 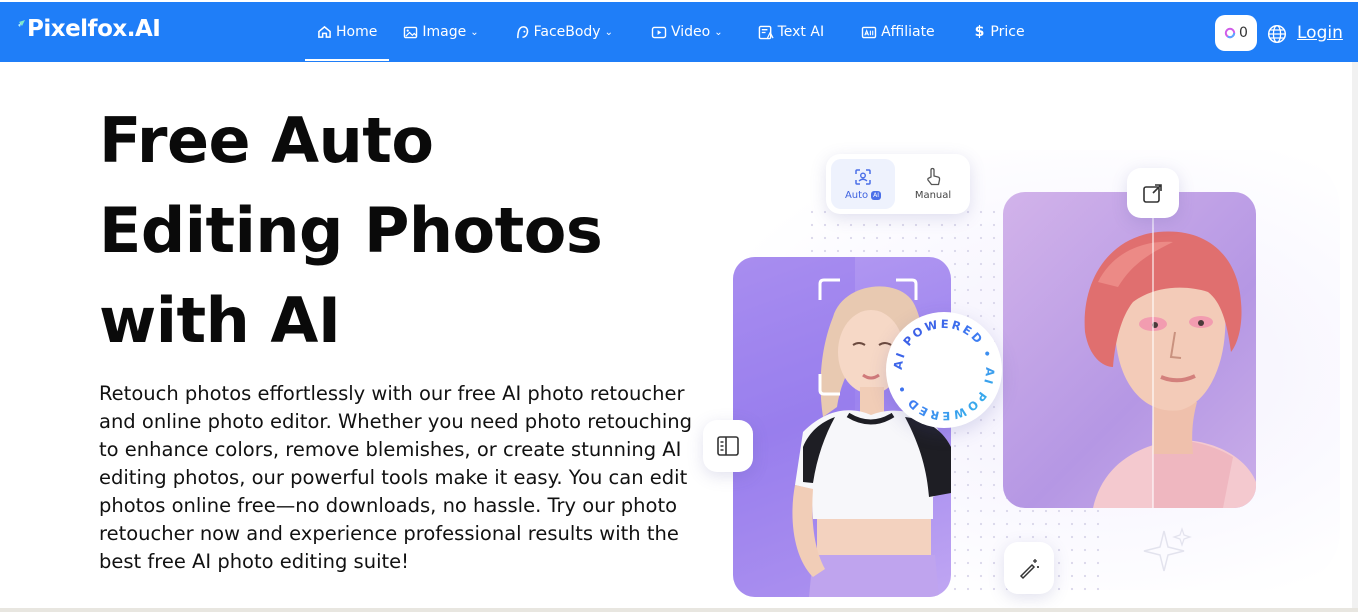 What do you see at coordinates (522, 31) in the screenshot?
I see `face-icon` at bounding box center [522, 31].